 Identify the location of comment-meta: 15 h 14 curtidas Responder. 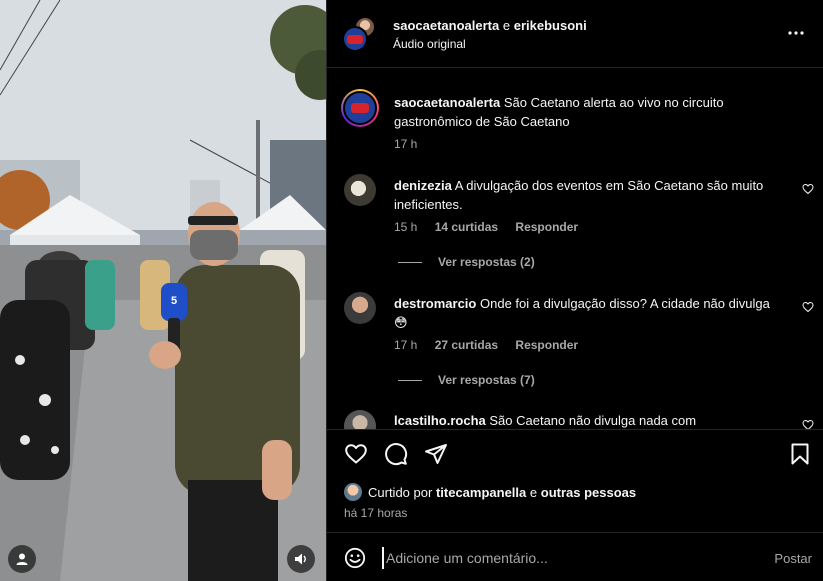
(493, 227).